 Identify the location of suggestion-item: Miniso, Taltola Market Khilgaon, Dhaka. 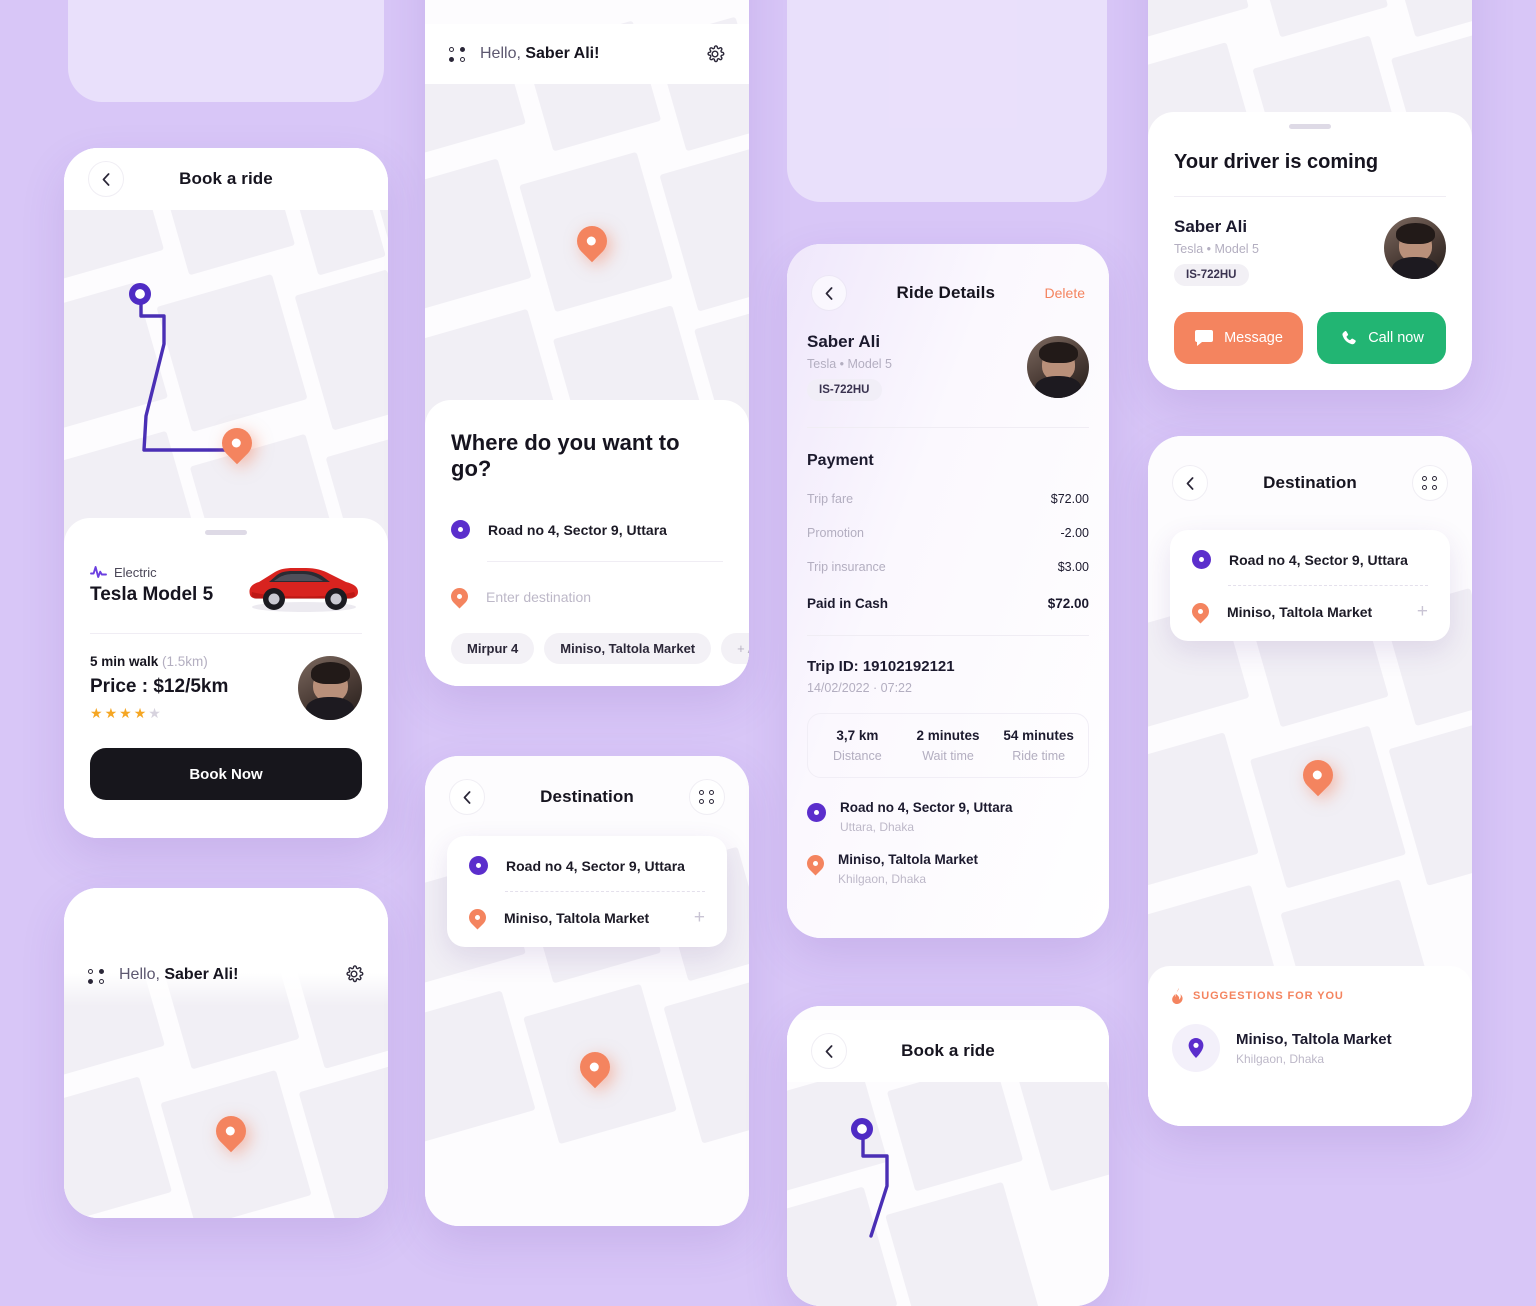
(1310, 1048).